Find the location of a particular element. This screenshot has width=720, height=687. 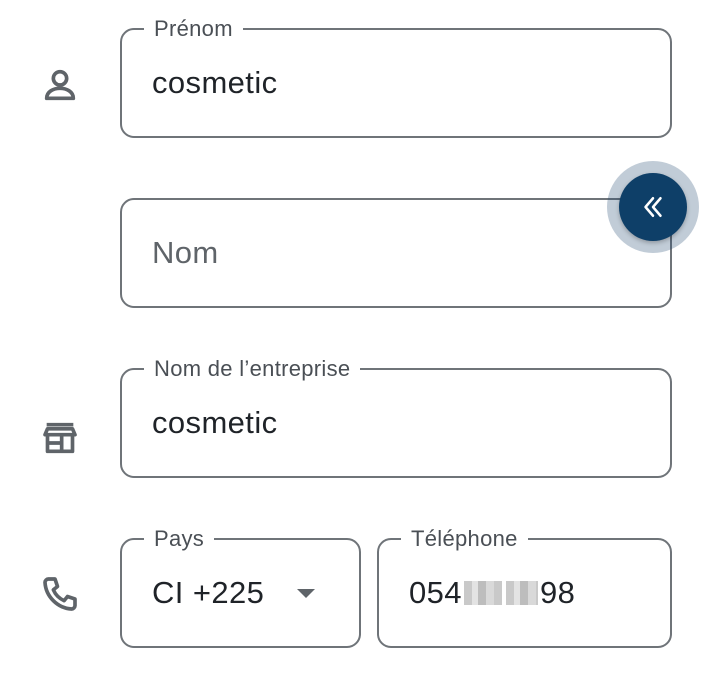

last-name-placeholder: Nom is located at coordinates (185, 252).